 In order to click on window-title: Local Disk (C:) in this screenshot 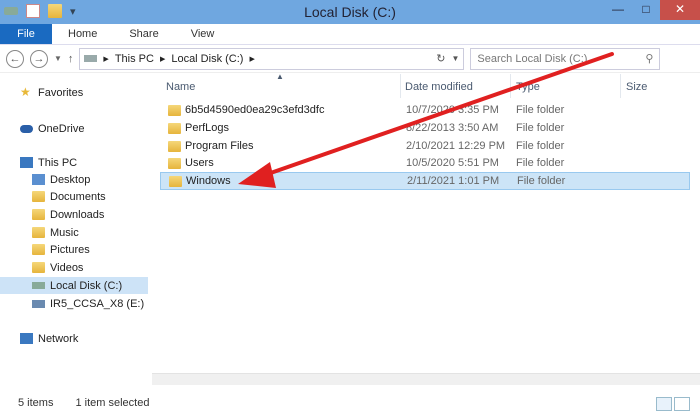, I will do `click(350, 12)`.